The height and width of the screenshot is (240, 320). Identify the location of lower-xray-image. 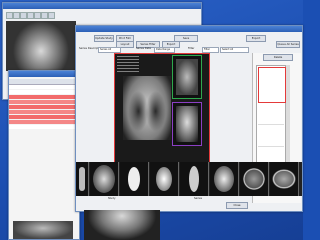
(122, 225).